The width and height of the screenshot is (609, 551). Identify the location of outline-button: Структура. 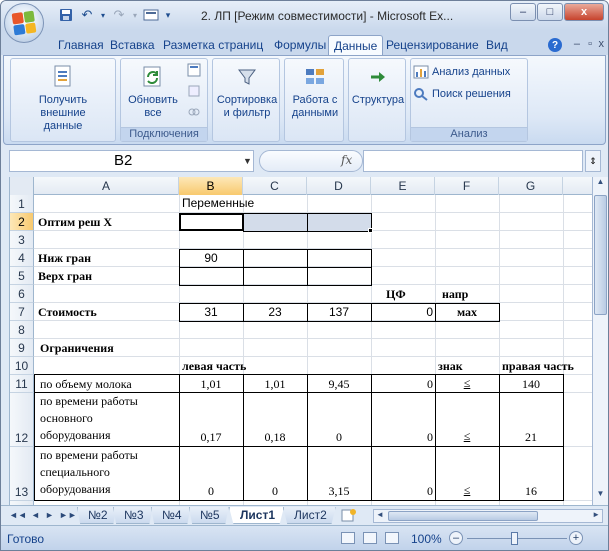
(378, 85).